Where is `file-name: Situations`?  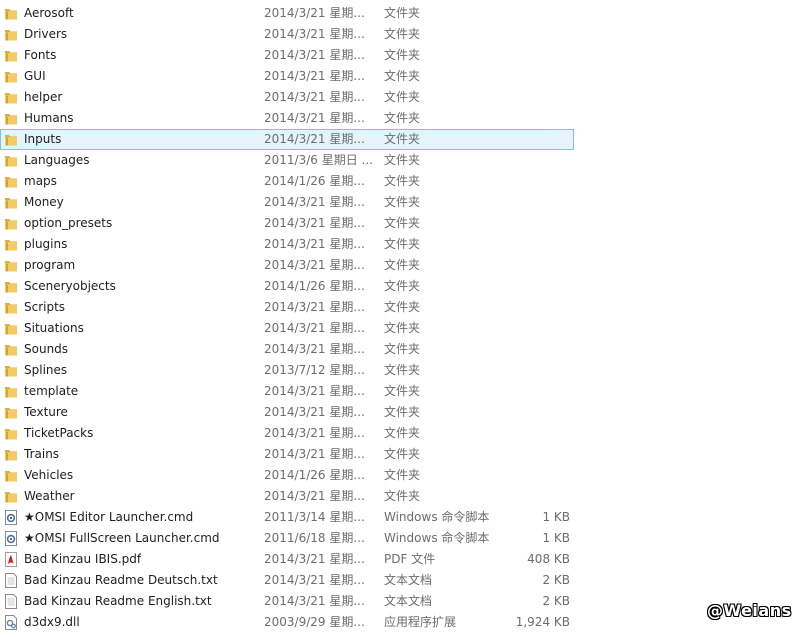 file-name: Situations is located at coordinates (54, 328).